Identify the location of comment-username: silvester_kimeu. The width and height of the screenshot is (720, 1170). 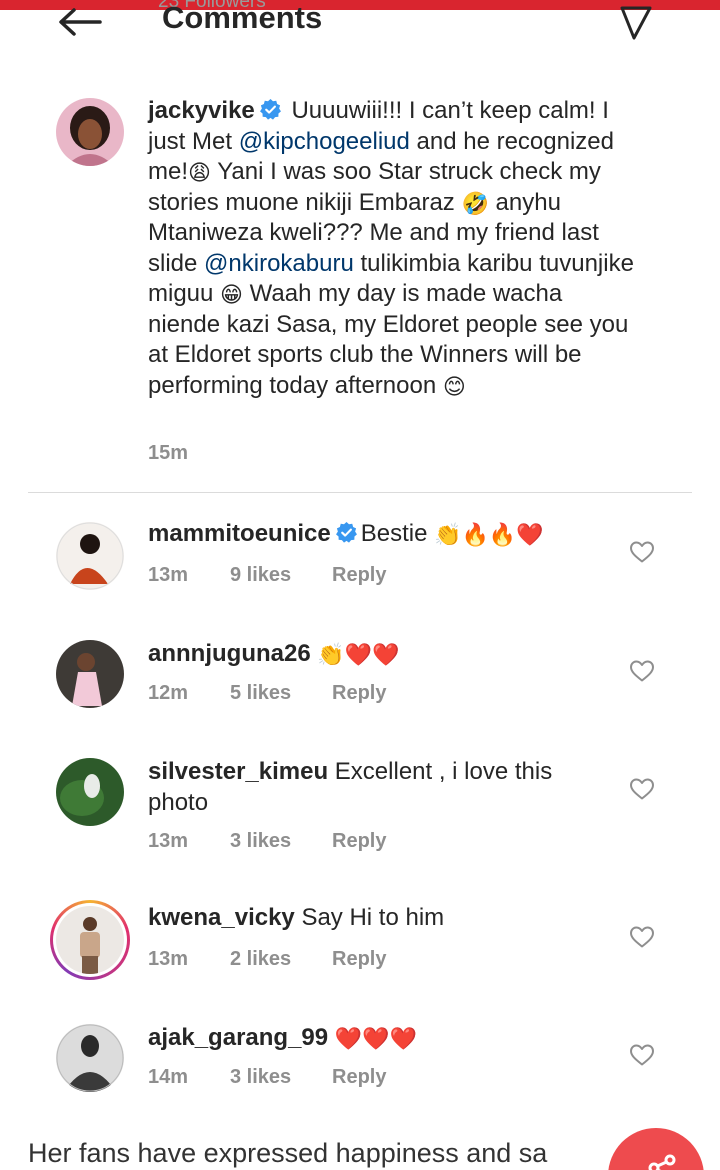
(238, 771).